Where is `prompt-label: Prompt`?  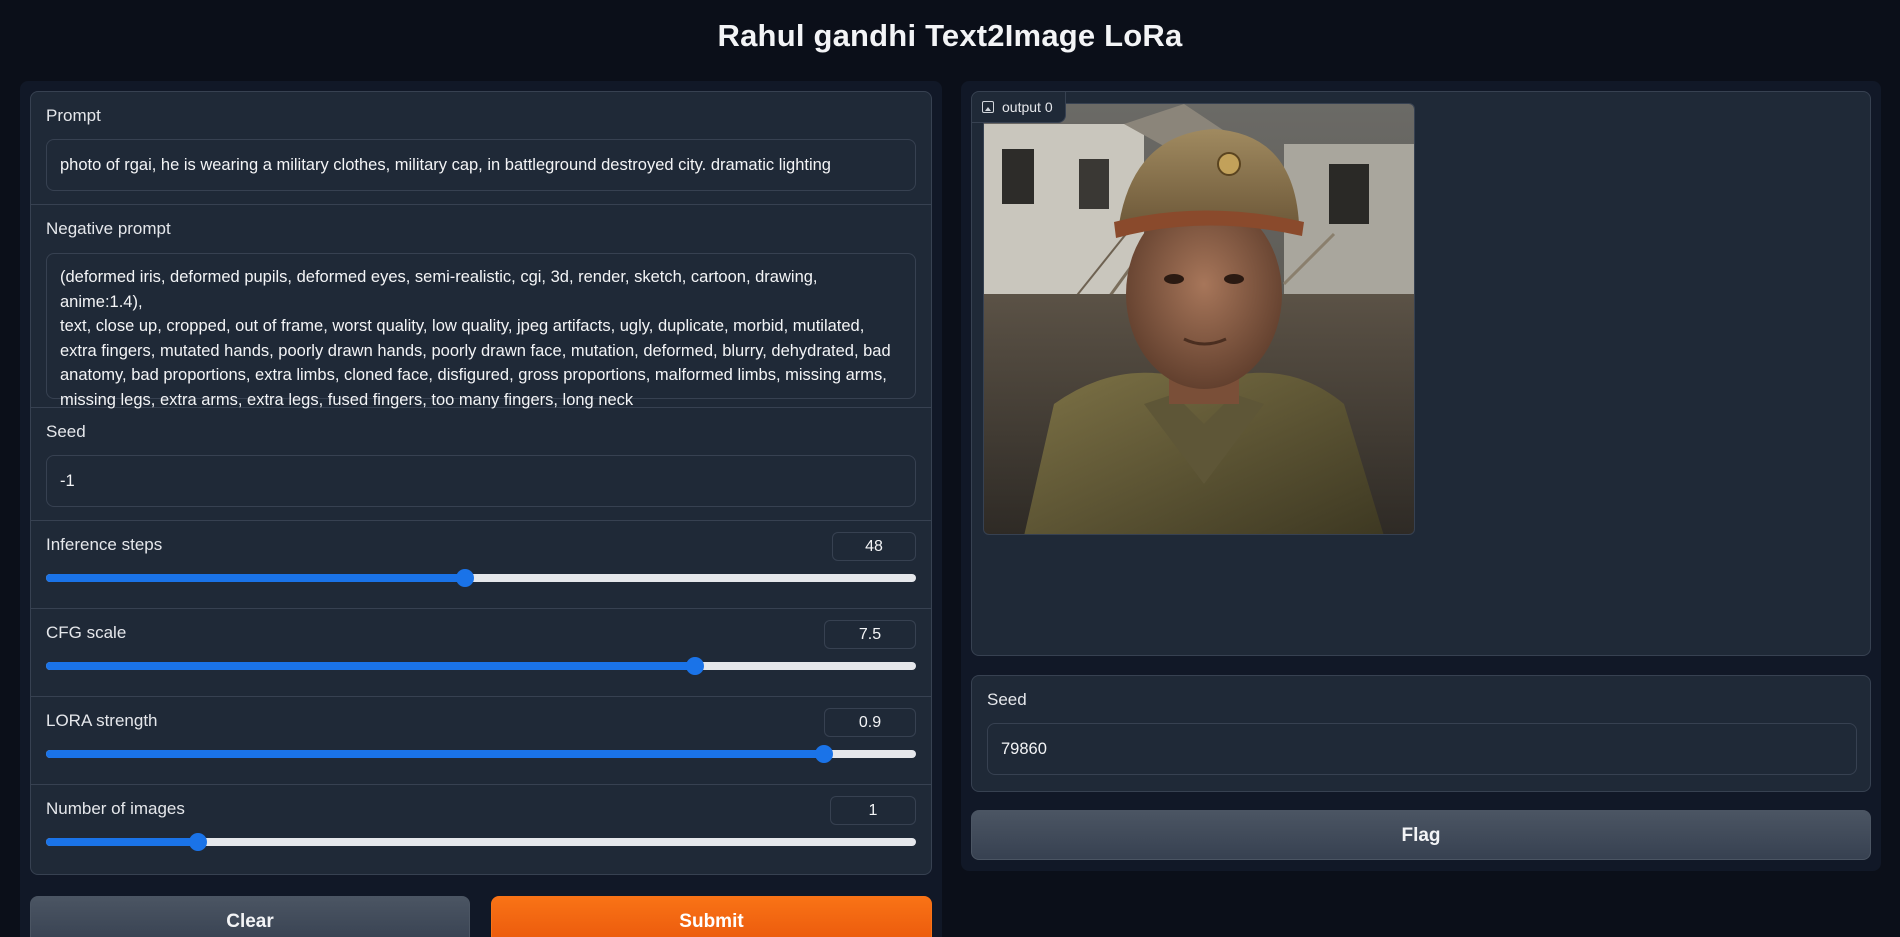
prompt-label: Prompt is located at coordinates (73, 115).